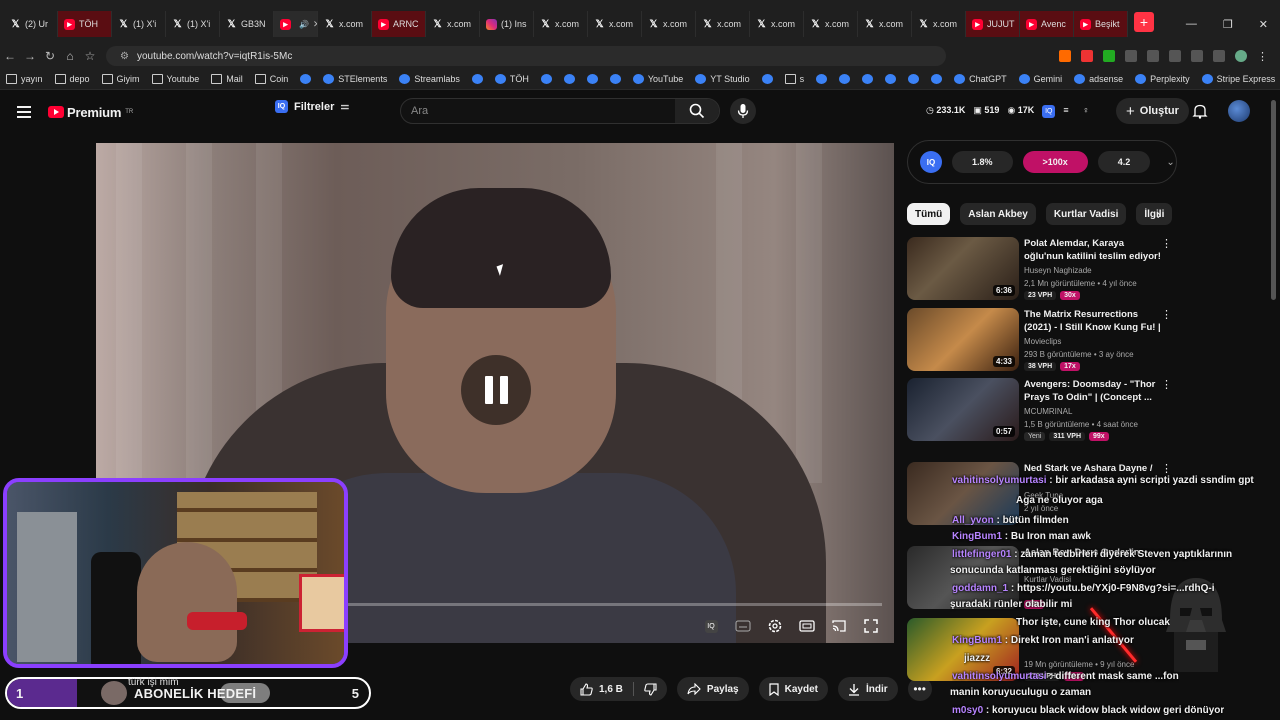 The image size is (1280, 720). Describe the element at coordinates (24, 78) in the screenshot. I see `bookmark-item: yayın` at that location.